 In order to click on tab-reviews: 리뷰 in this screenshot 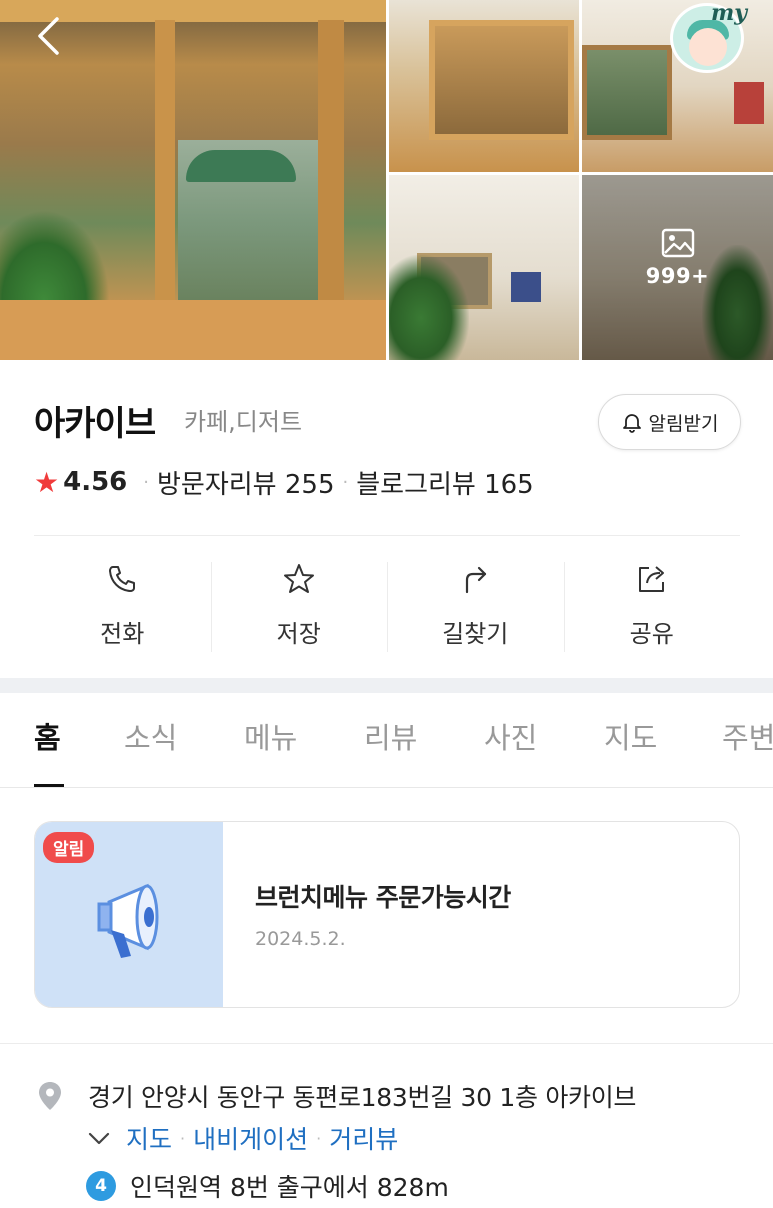, I will do `click(390, 736)`.